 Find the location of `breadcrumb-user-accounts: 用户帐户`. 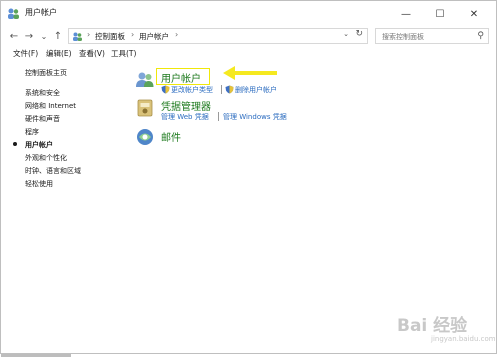

breadcrumb-user-accounts: 用户帐户 is located at coordinates (154, 36).